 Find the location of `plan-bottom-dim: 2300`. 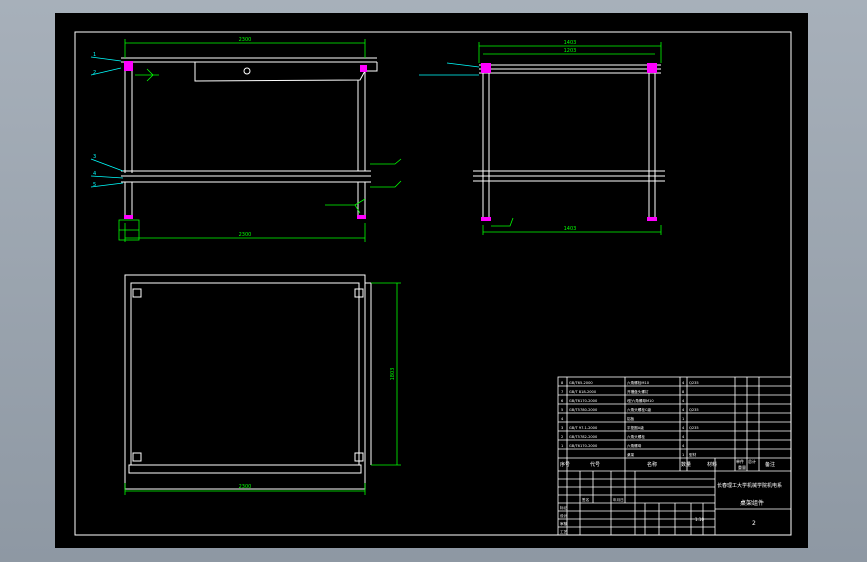

plan-bottom-dim: 2300 is located at coordinates (245, 487).